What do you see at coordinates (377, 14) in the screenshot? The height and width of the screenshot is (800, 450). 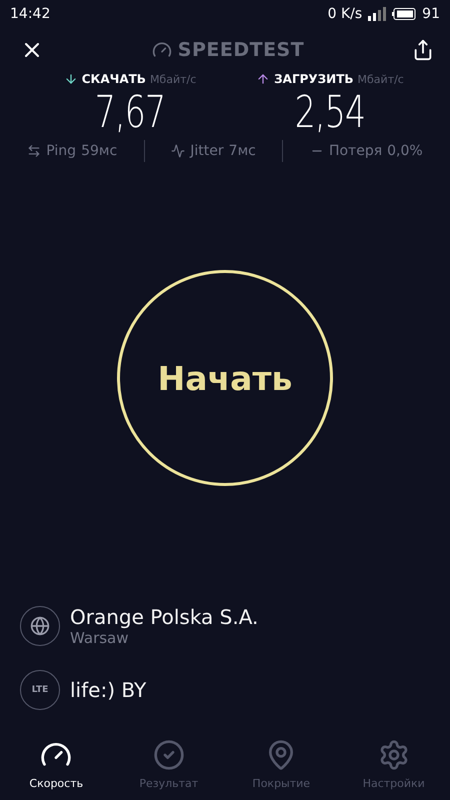 I see `signal-icon` at bounding box center [377, 14].